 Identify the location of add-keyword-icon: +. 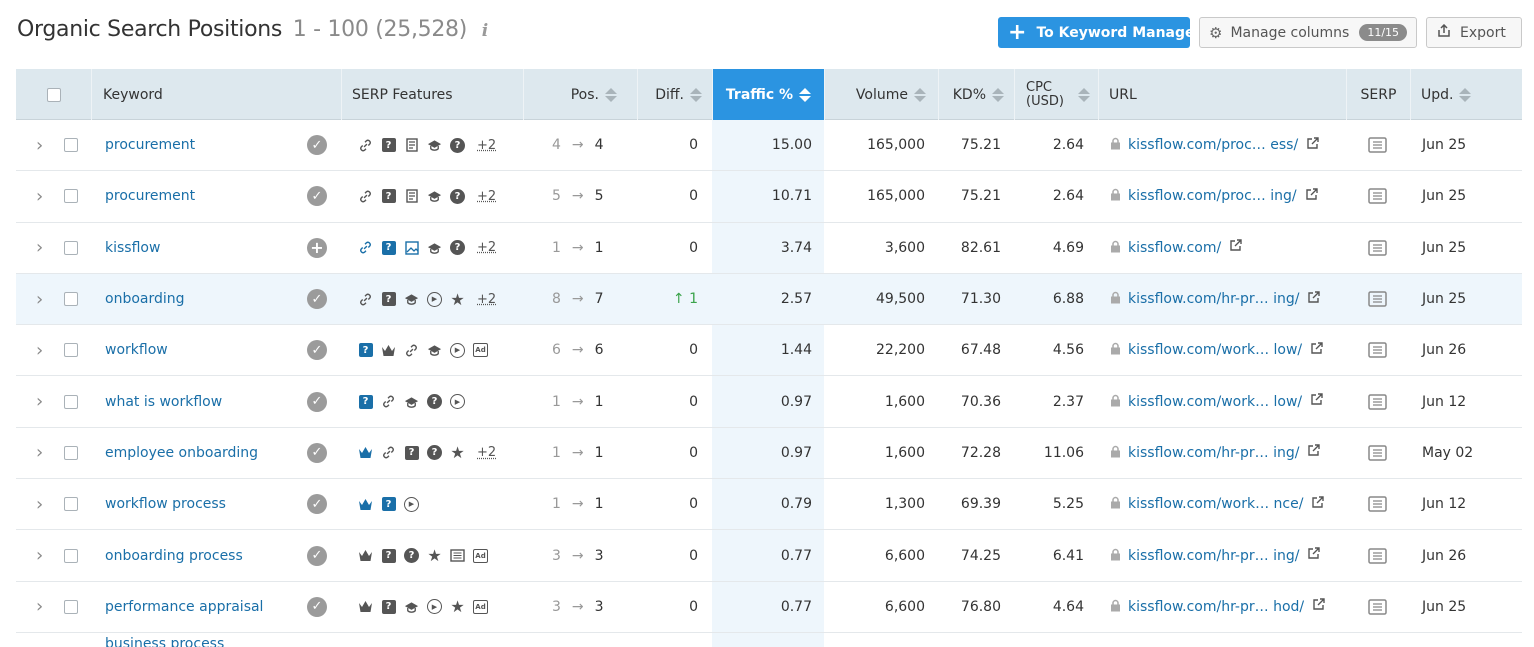
(317, 248).